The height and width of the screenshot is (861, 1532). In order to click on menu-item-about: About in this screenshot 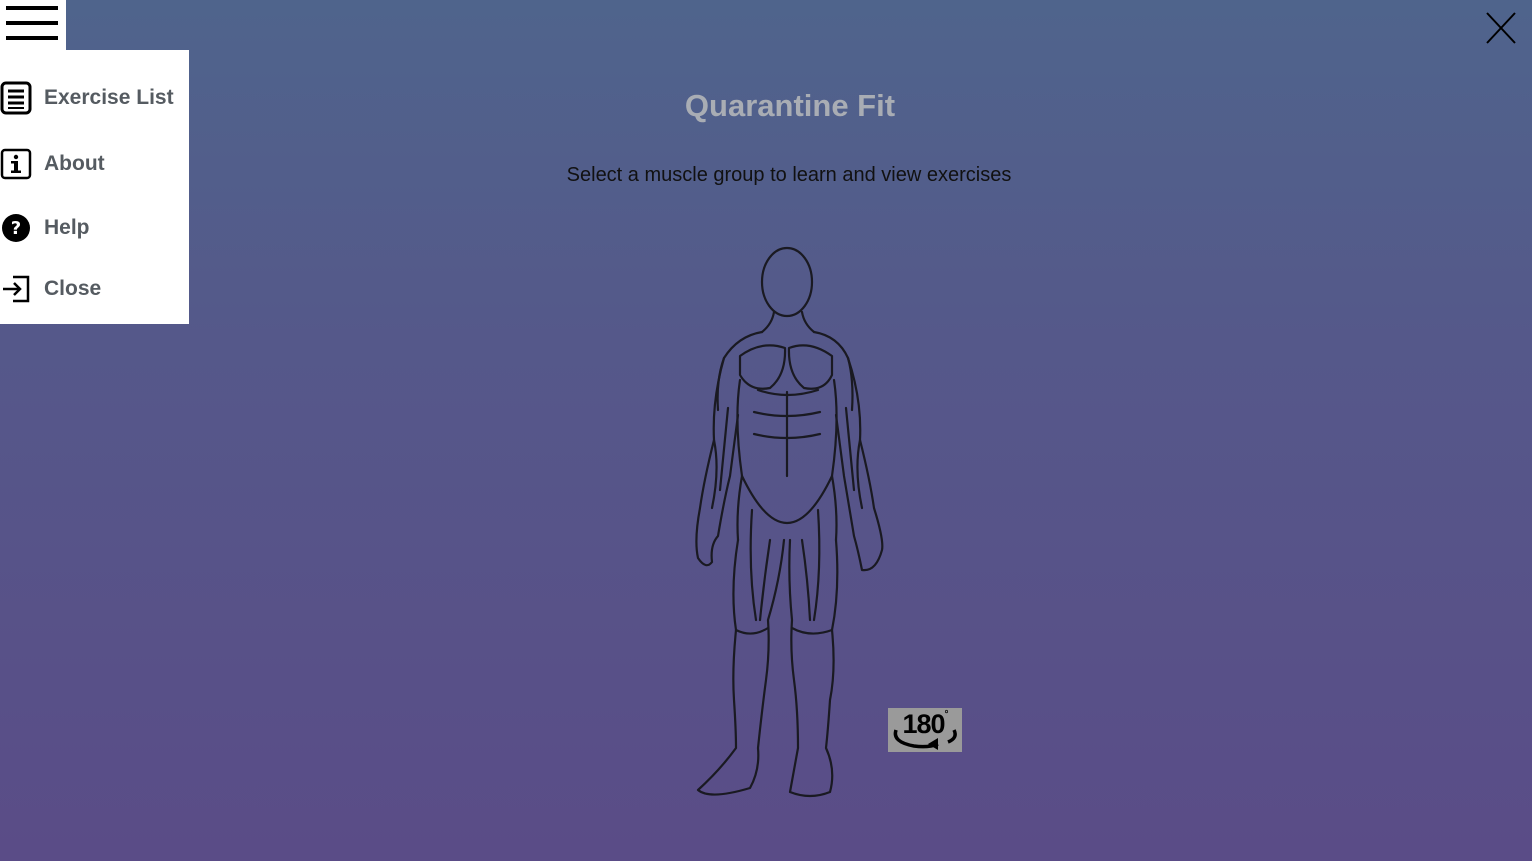, I will do `click(94, 164)`.